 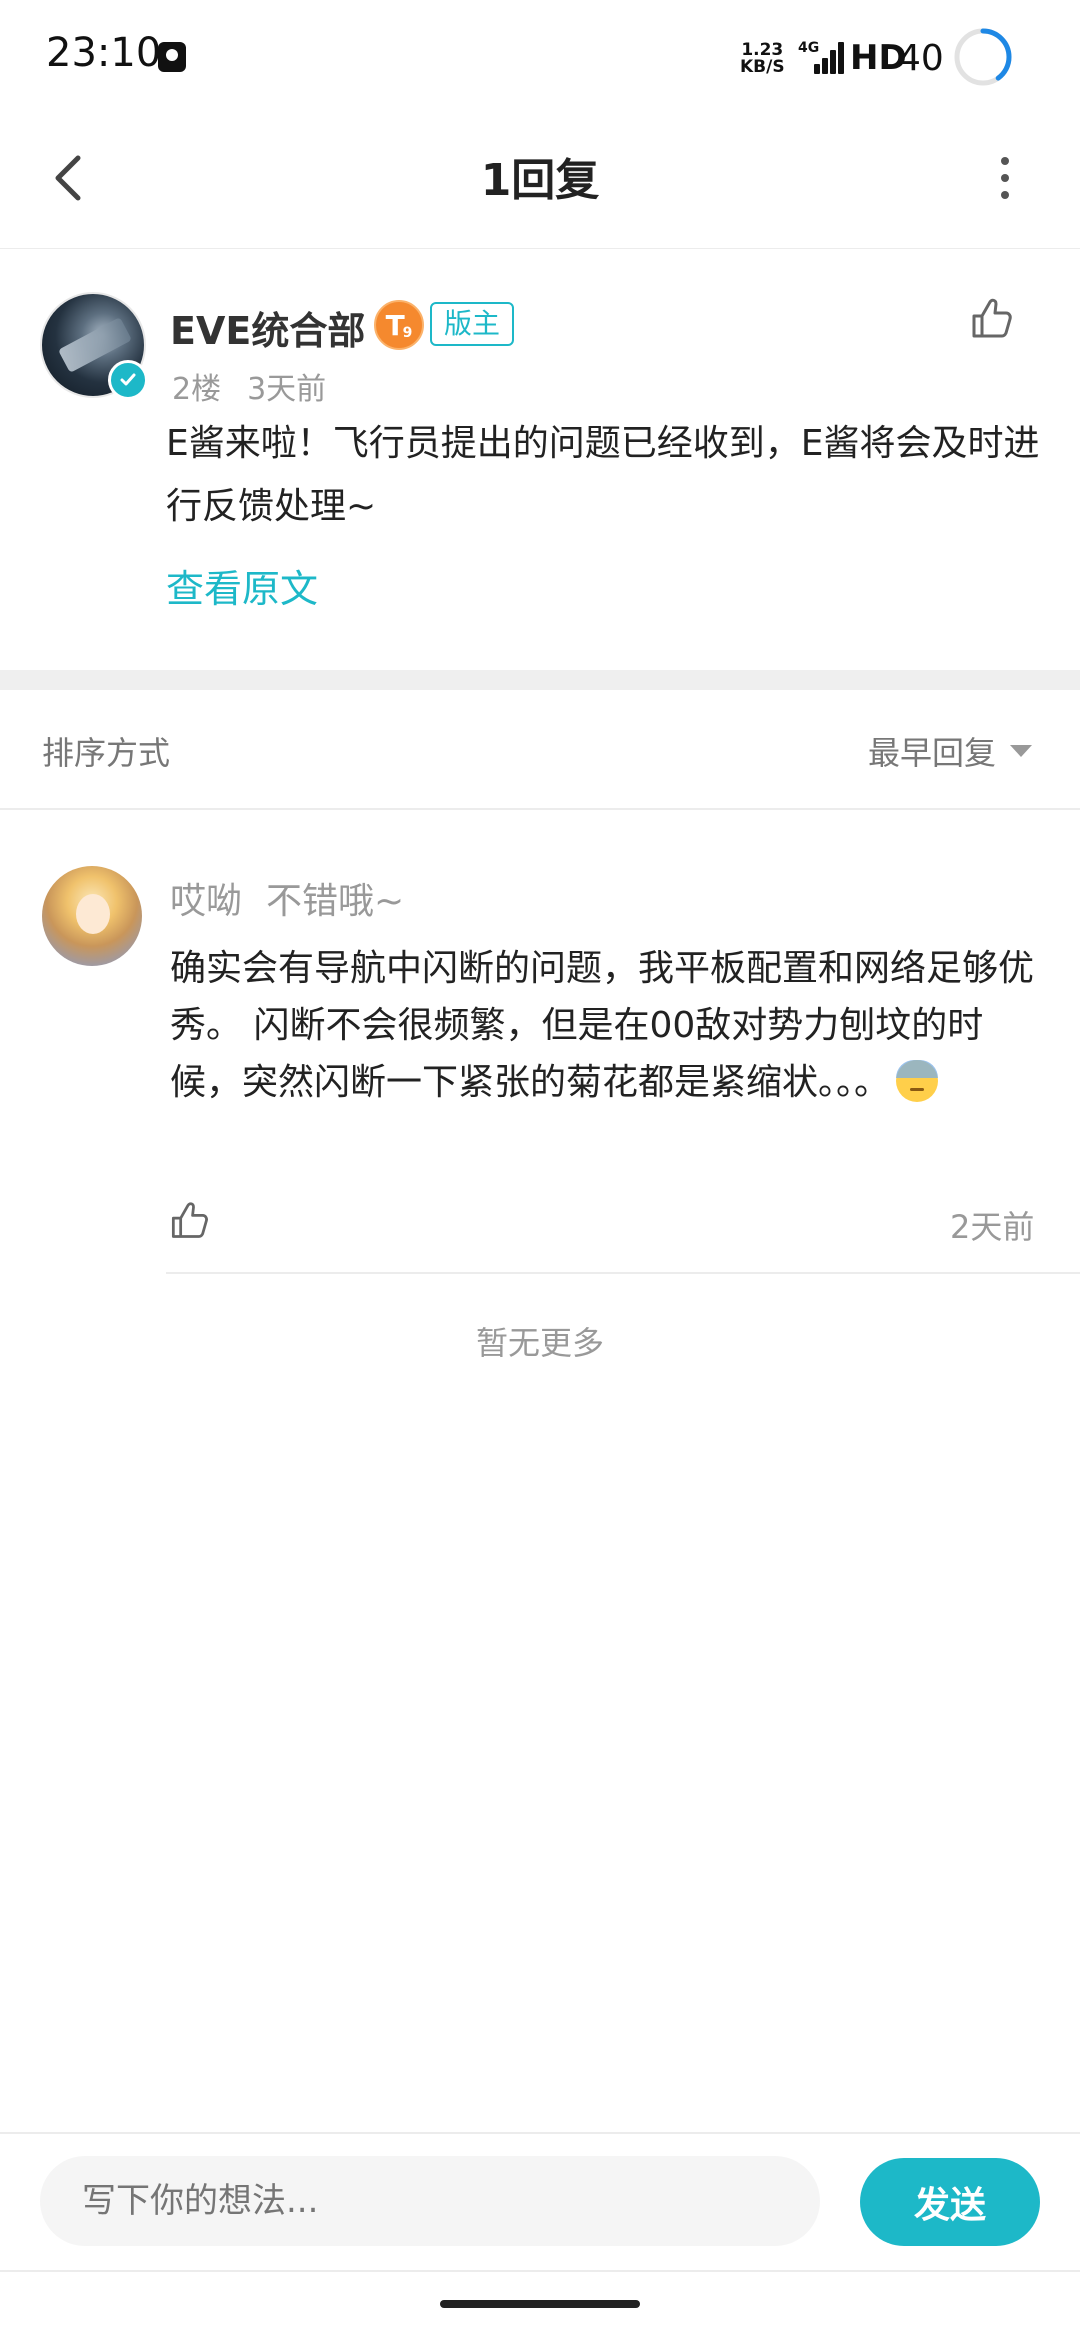 What do you see at coordinates (540, 2271) in the screenshot?
I see `nav-divider` at bounding box center [540, 2271].